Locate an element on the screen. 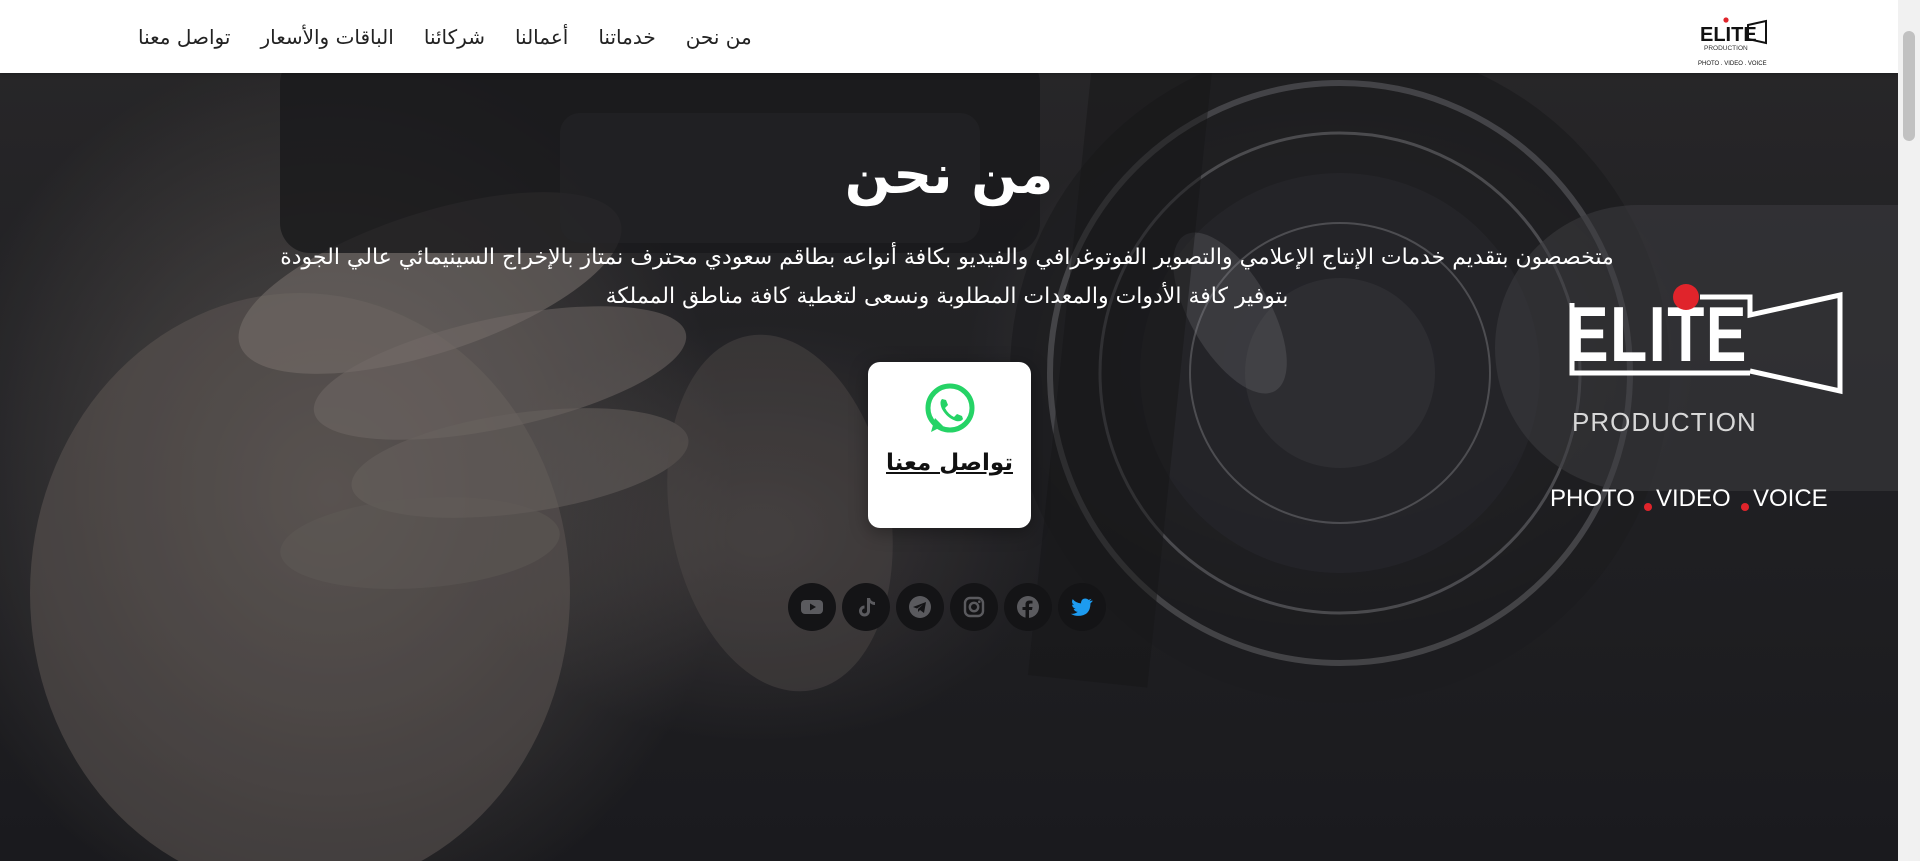 The height and width of the screenshot is (861, 1920). instagram-icon is located at coordinates (974, 607).